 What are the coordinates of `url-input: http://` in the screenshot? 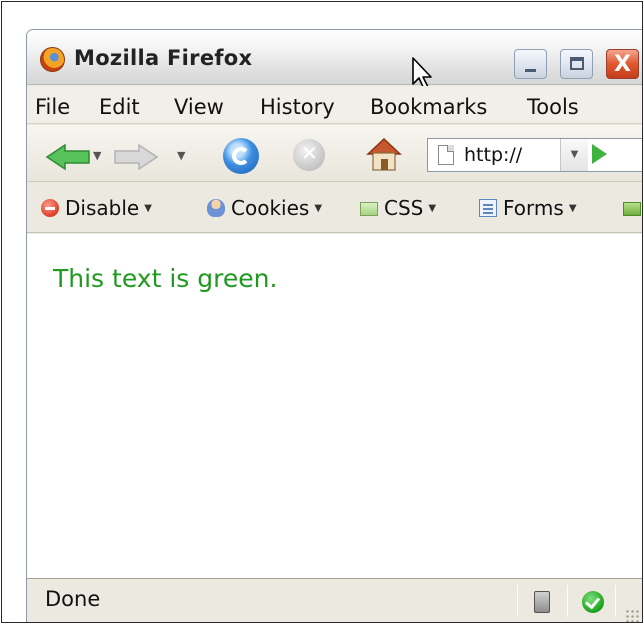 It's located at (493, 155).